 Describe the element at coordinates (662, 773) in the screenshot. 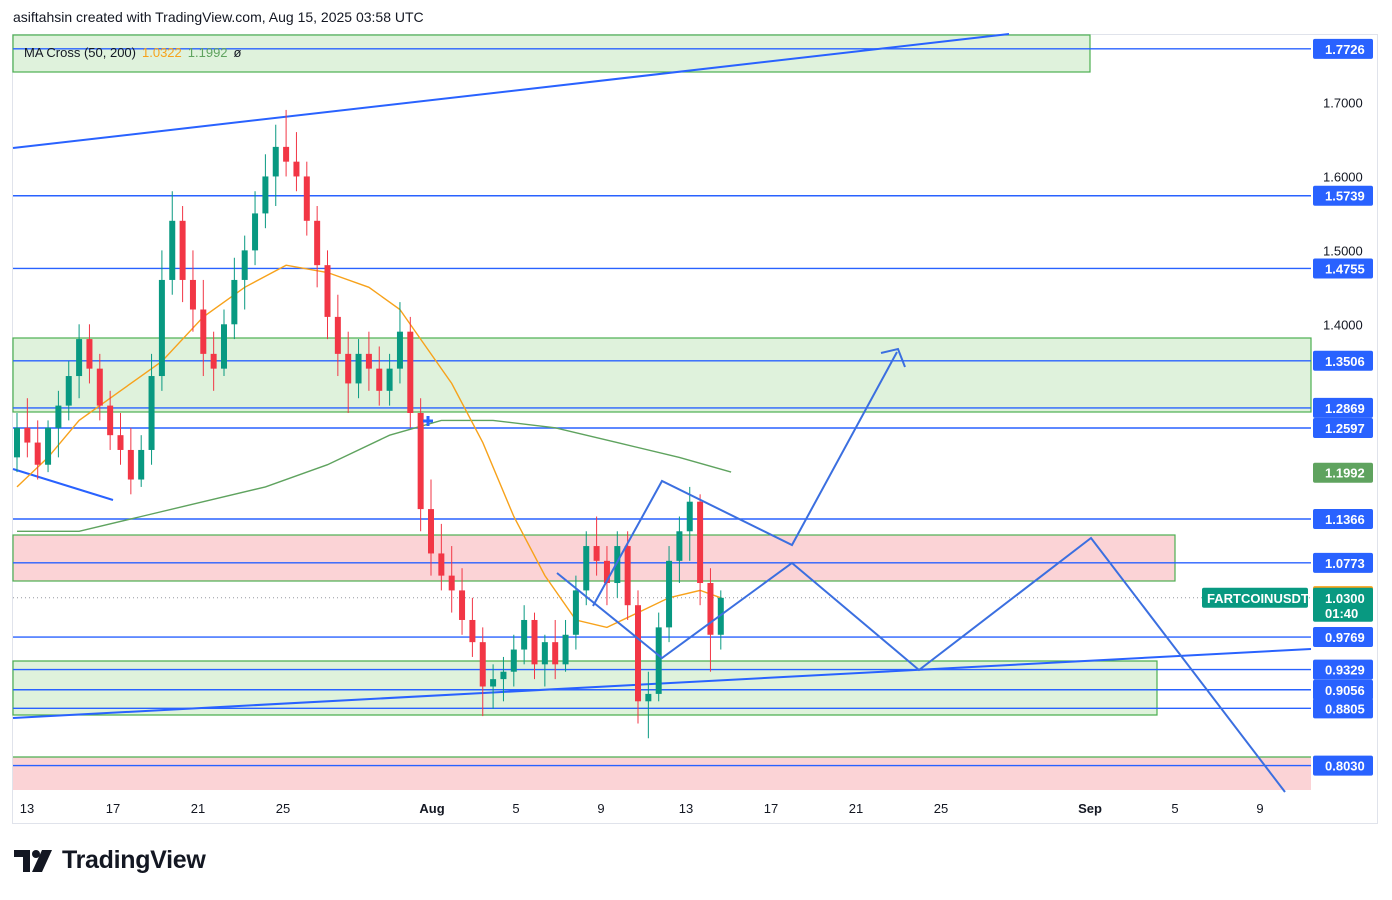

I see `lower-zone` at that location.